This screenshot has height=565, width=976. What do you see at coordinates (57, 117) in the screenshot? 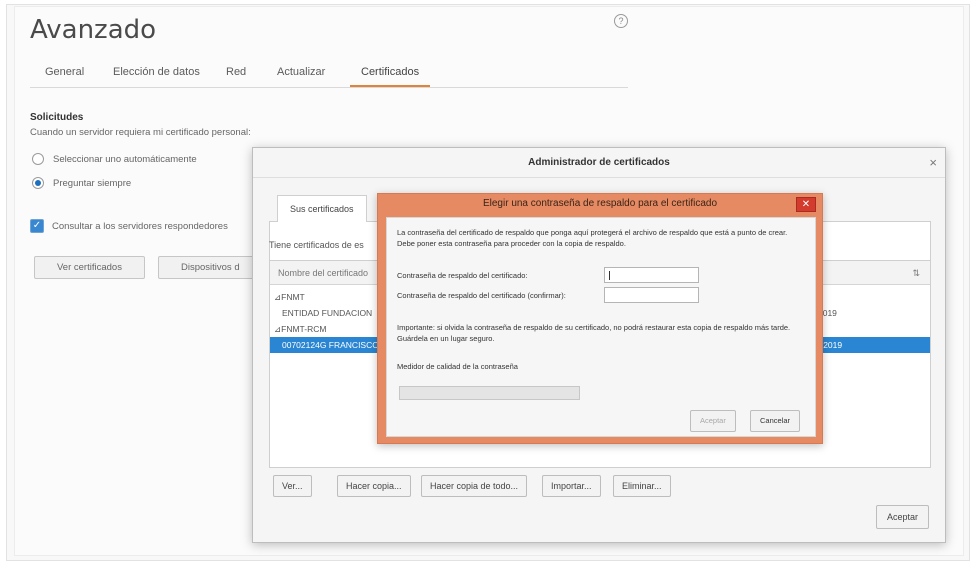
I see `section-title: Solicitudes` at bounding box center [57, 117].